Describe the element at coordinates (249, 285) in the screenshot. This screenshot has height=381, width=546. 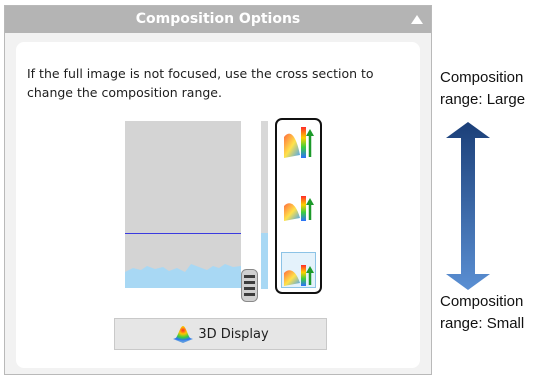
I see `range-slider-handle` at that location.